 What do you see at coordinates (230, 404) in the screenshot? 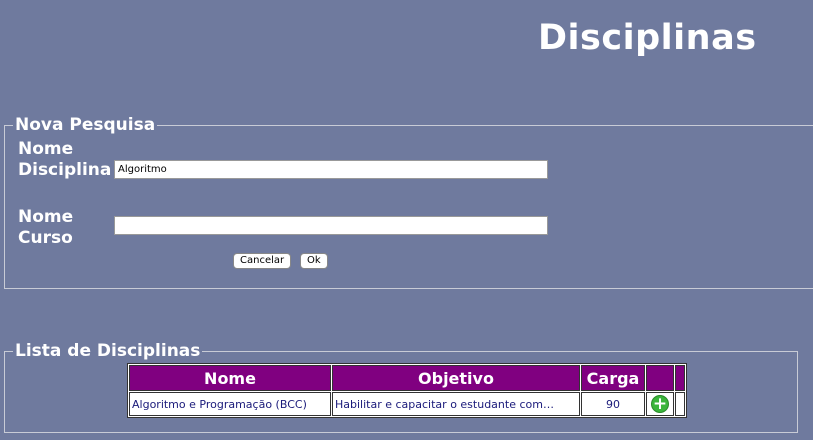
I see `cell-nome: Algoritmo e Programação (BCC)` at bounding box center [230, 404].